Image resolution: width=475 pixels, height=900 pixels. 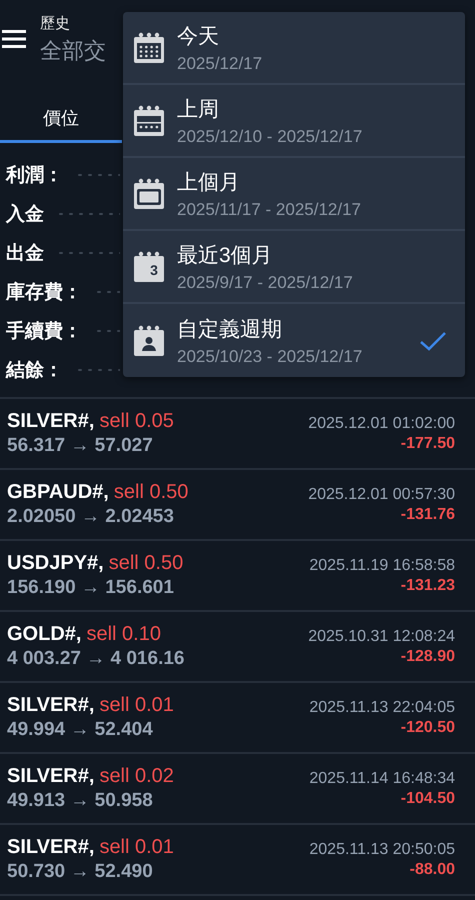 What do you see at coordinates (220, 64) in the screenshot?
I see `period-range: 2025/12/17` at bounding box center [220, 64].